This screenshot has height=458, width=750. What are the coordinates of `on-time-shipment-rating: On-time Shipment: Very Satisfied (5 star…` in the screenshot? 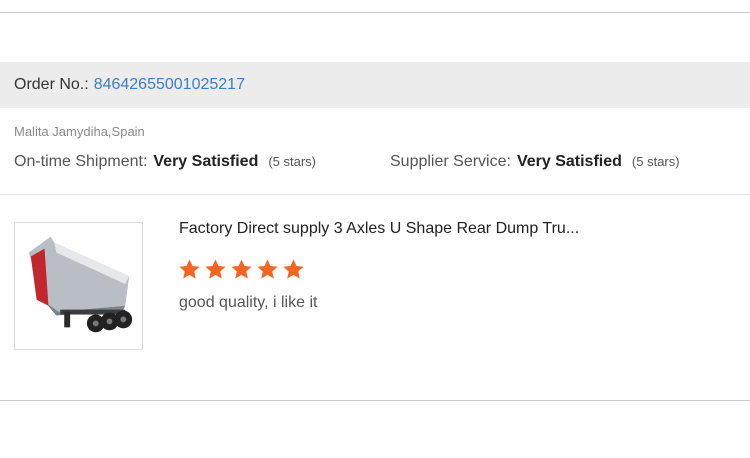 It's located at (165, 162).